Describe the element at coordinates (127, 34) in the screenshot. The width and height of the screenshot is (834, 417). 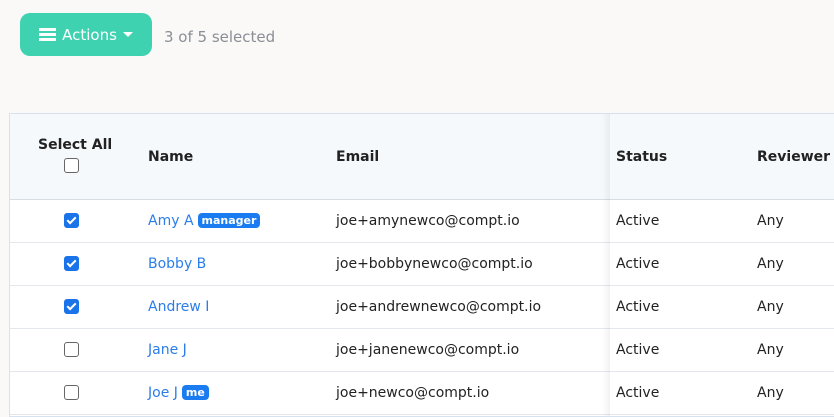
I see `caret-down-icon` at that location.